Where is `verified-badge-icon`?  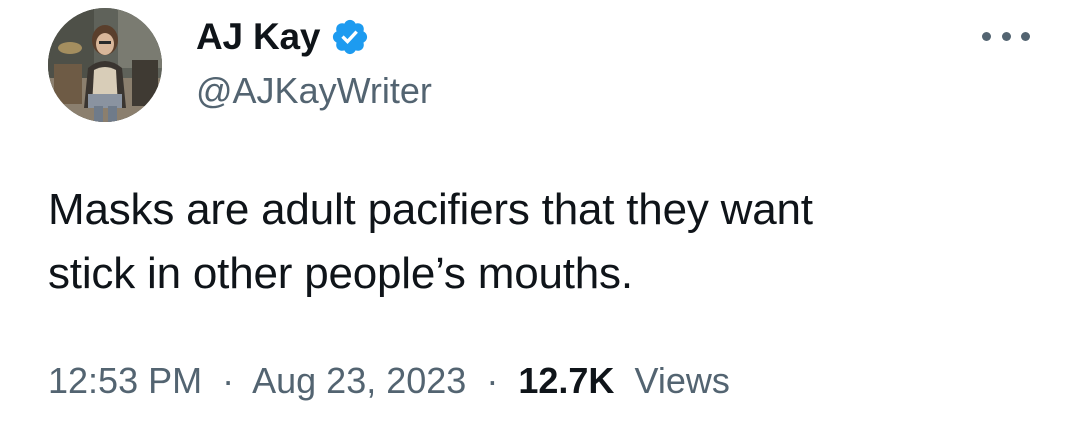
verified-badge-icon is located at coordinates (350, 37).